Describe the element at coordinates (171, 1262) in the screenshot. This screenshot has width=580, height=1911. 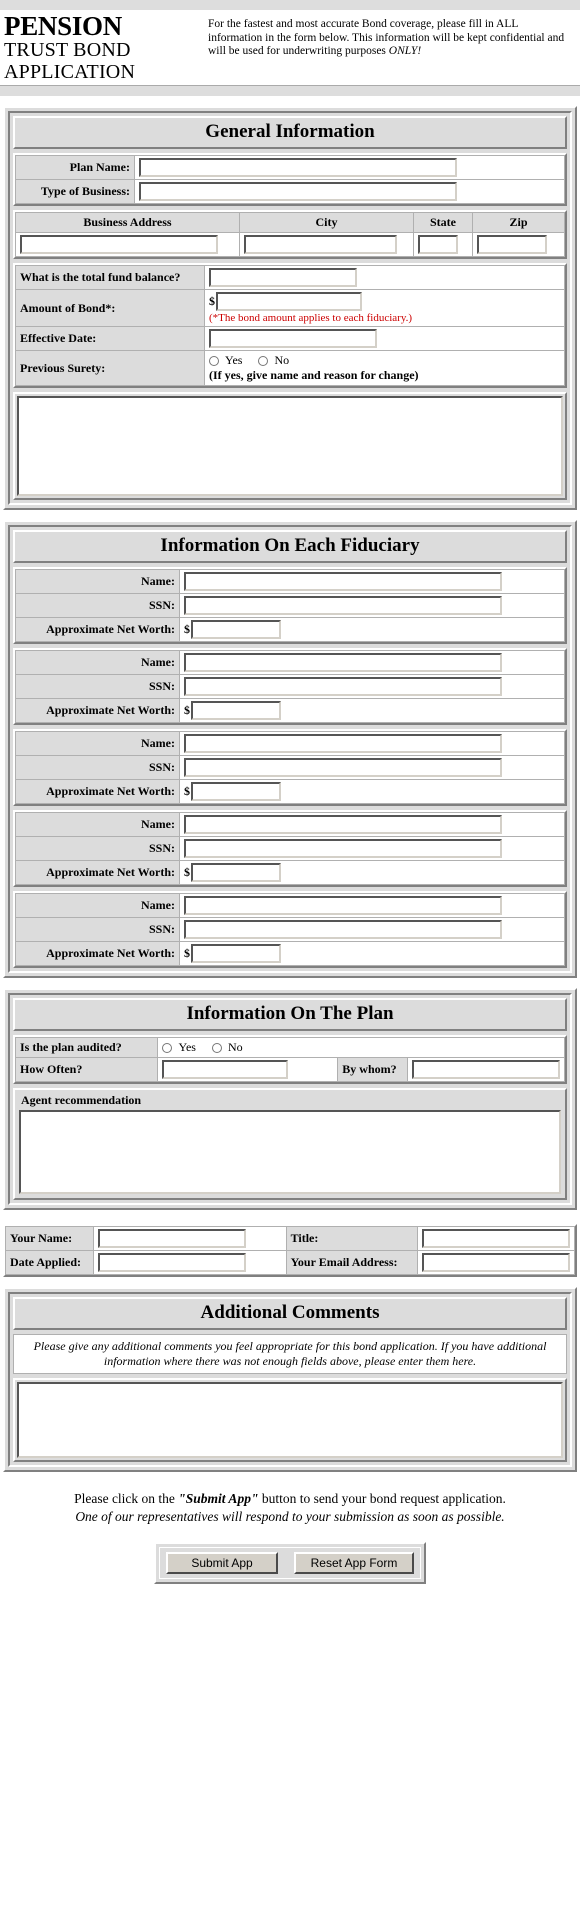
I see `date-applied-input` at that location.